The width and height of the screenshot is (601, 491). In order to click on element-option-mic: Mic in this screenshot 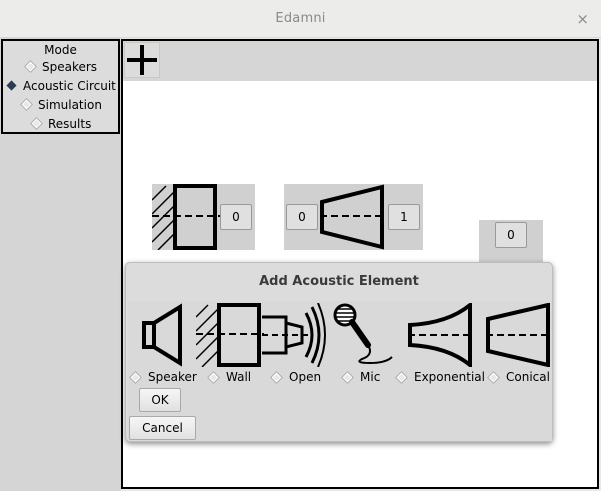, I will do `click(361, 377)`.